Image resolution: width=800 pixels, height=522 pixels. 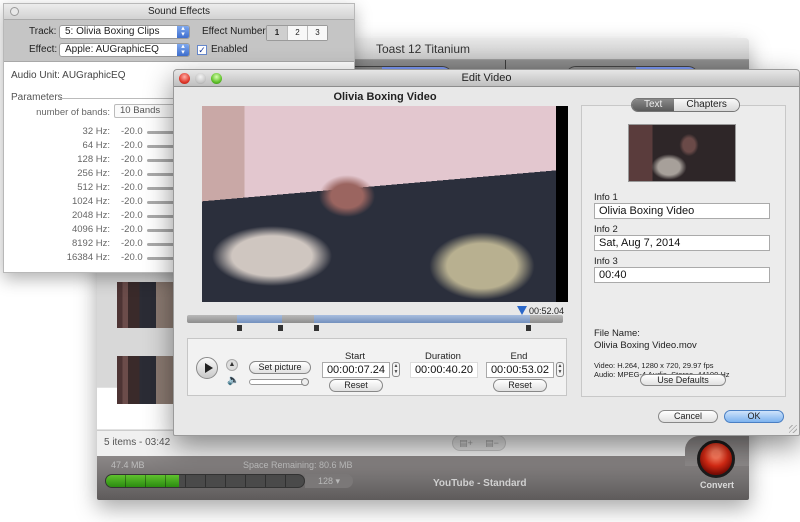 What do you see at coordinates (682, 243) in the screenshot?
I see `info2-field: Sat, Aug 7, 2014` at bounding box center [682, 243].